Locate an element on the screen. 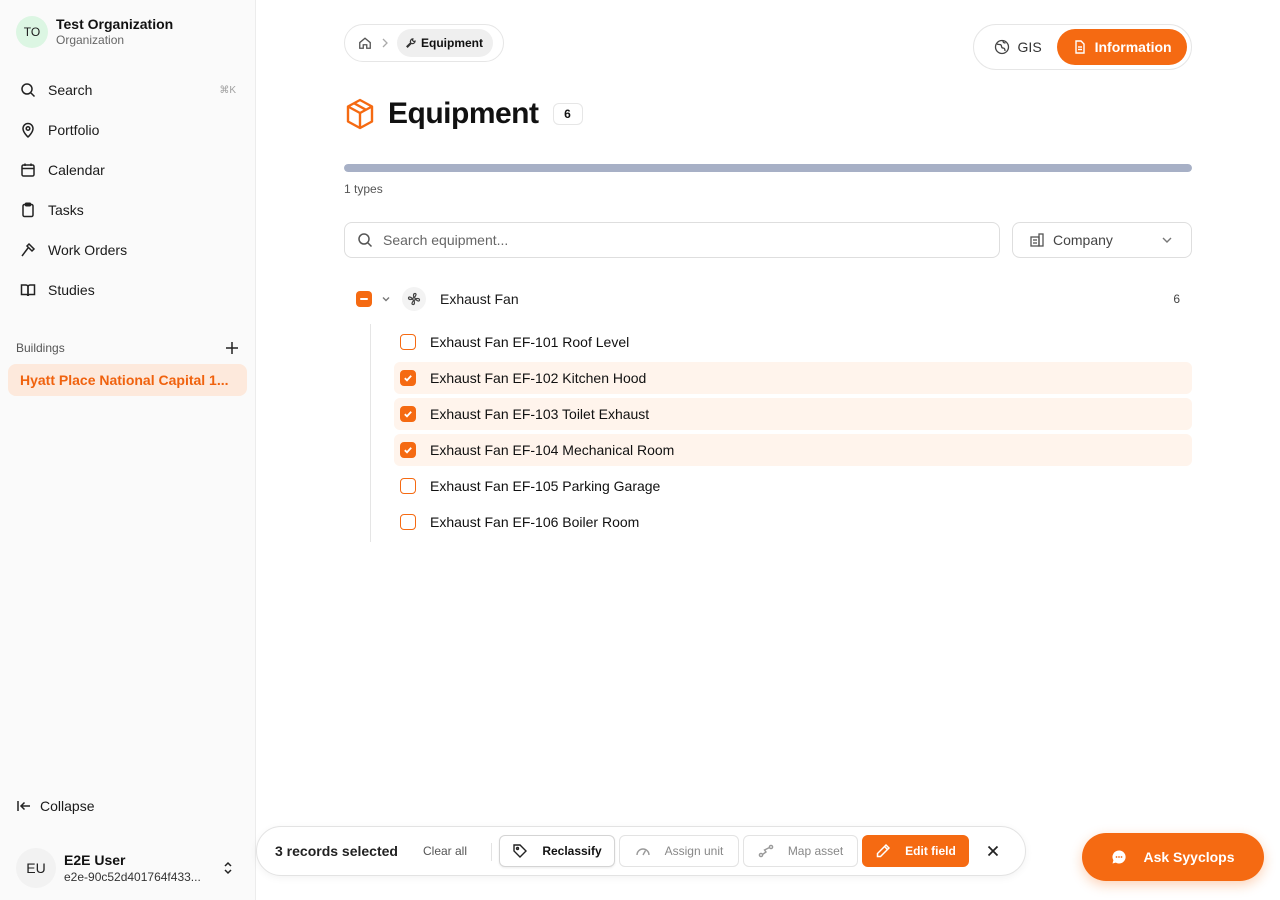 Image resolution: width=1280 pixels, height=900 pixels. ask-assistant-button: Ask Syyclops is located at coordinates (1173, 857).